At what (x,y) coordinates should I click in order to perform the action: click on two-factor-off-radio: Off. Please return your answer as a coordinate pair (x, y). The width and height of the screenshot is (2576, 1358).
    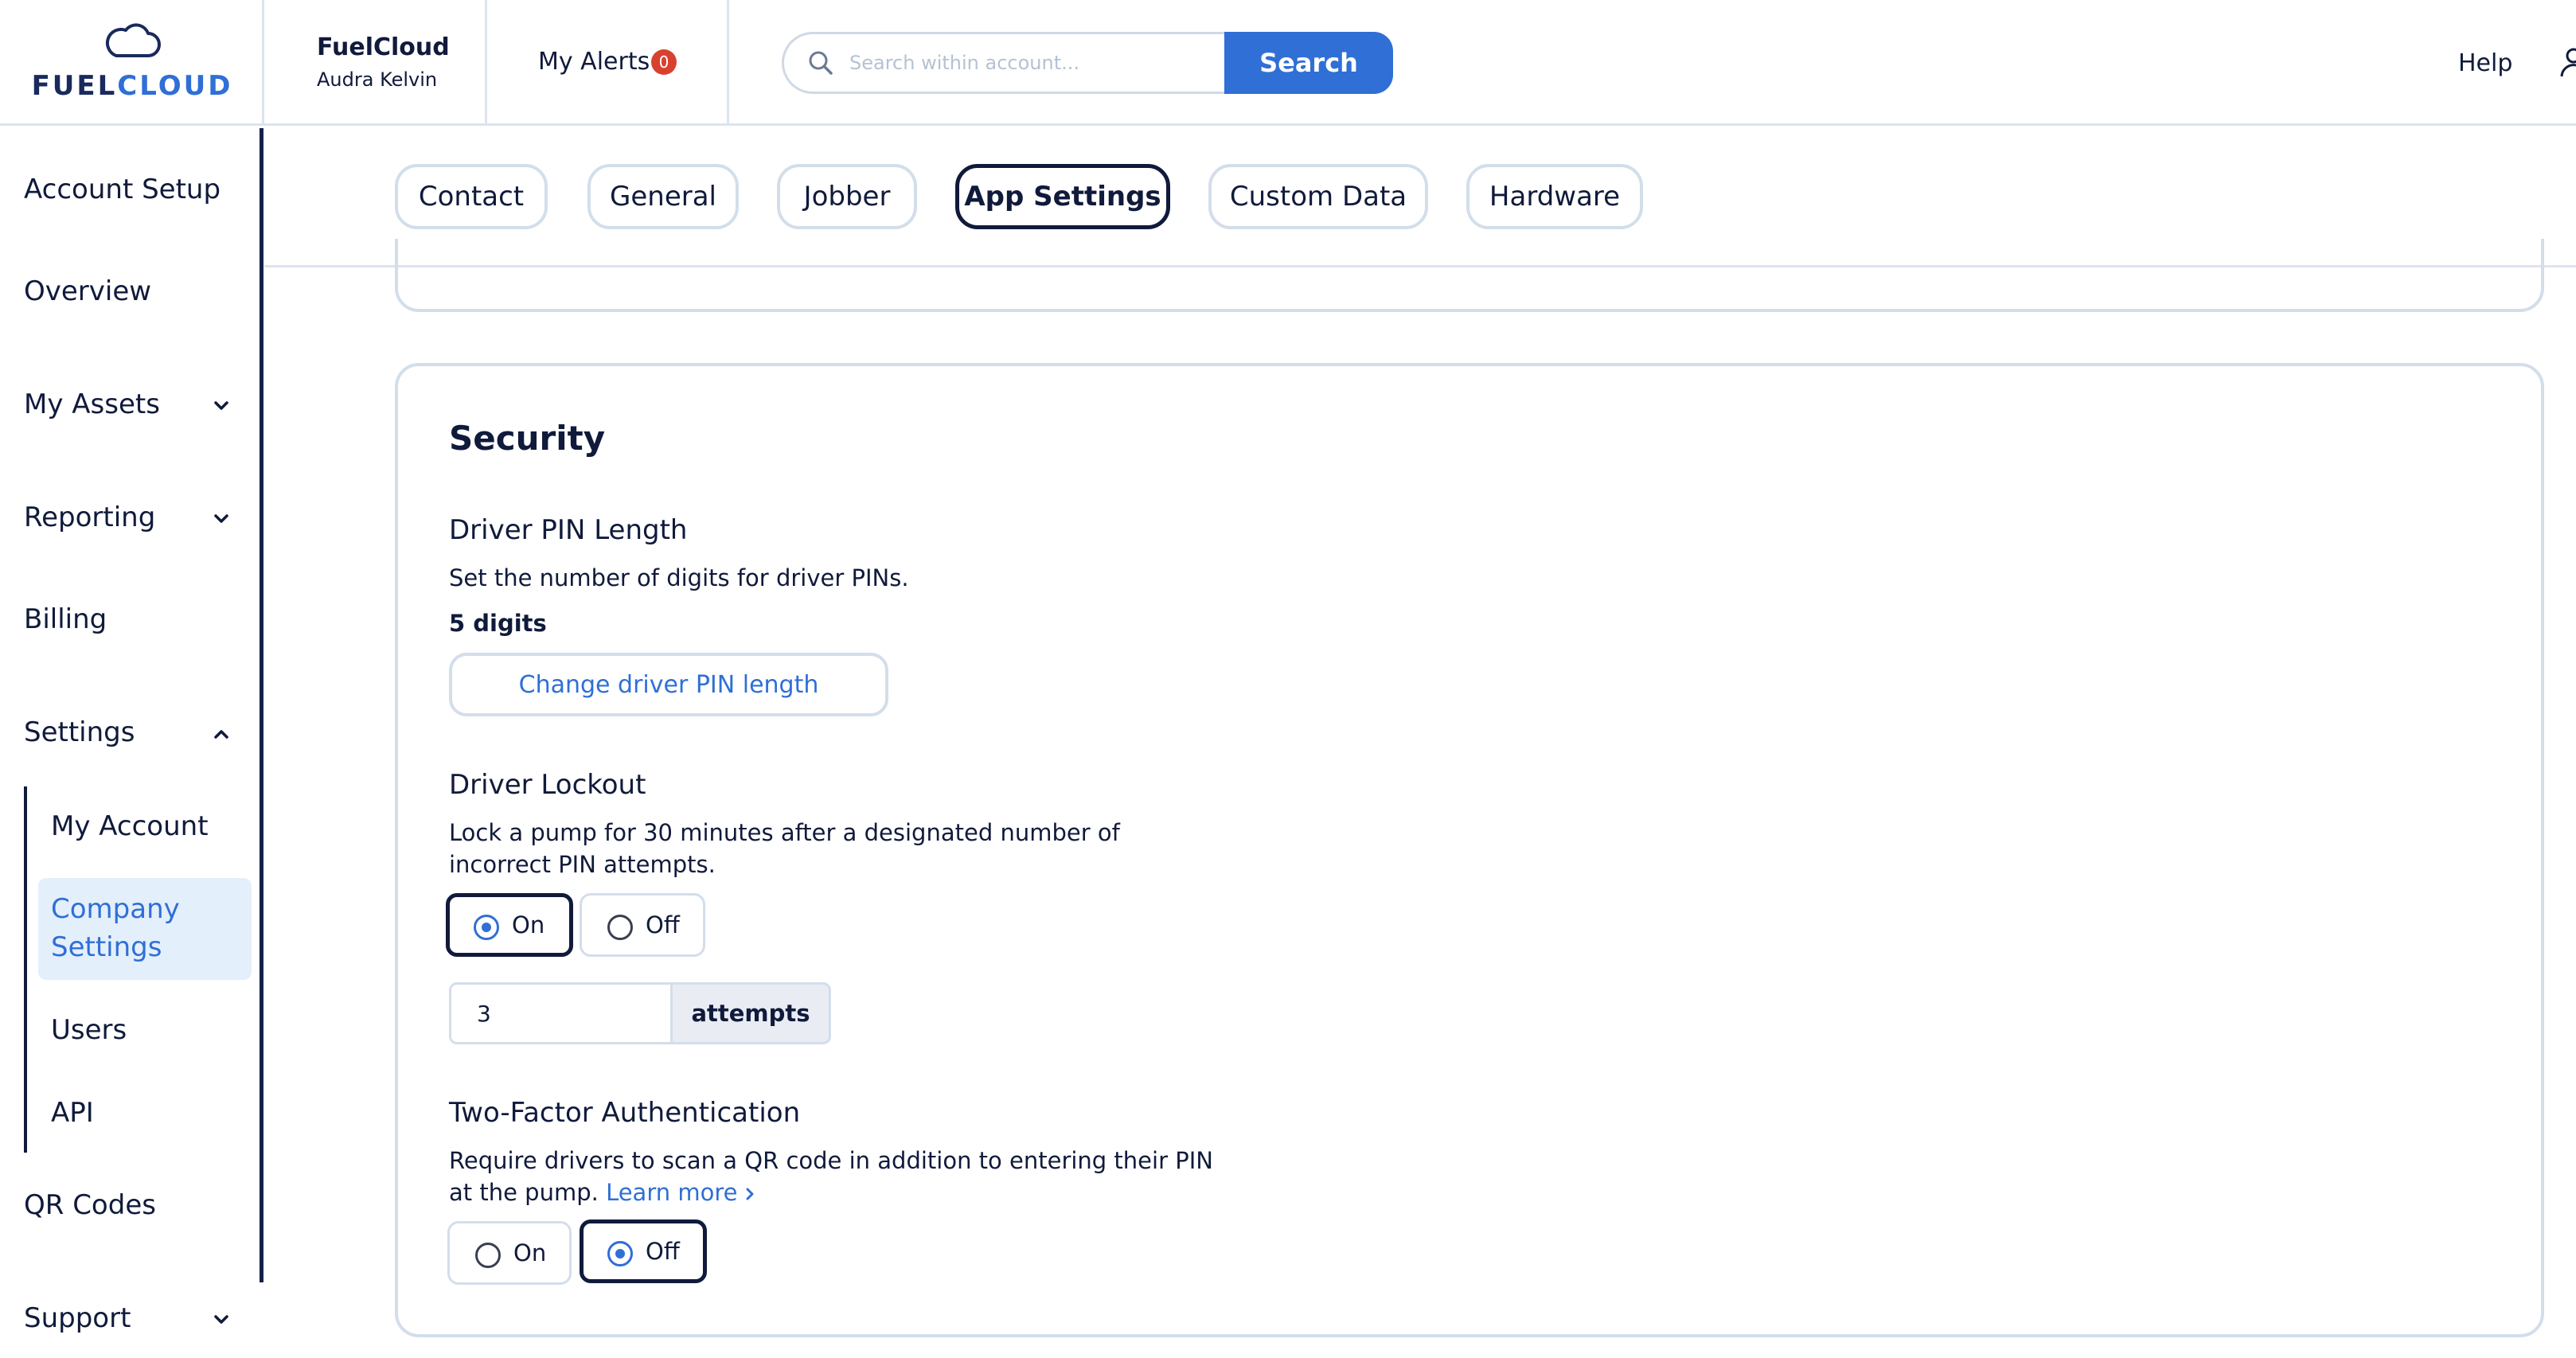
    Looking at the image, I should click on (643, 1251).